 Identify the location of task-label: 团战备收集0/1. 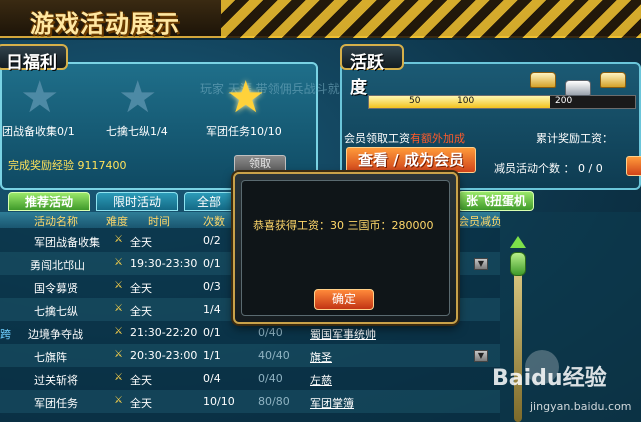
(38, 131).